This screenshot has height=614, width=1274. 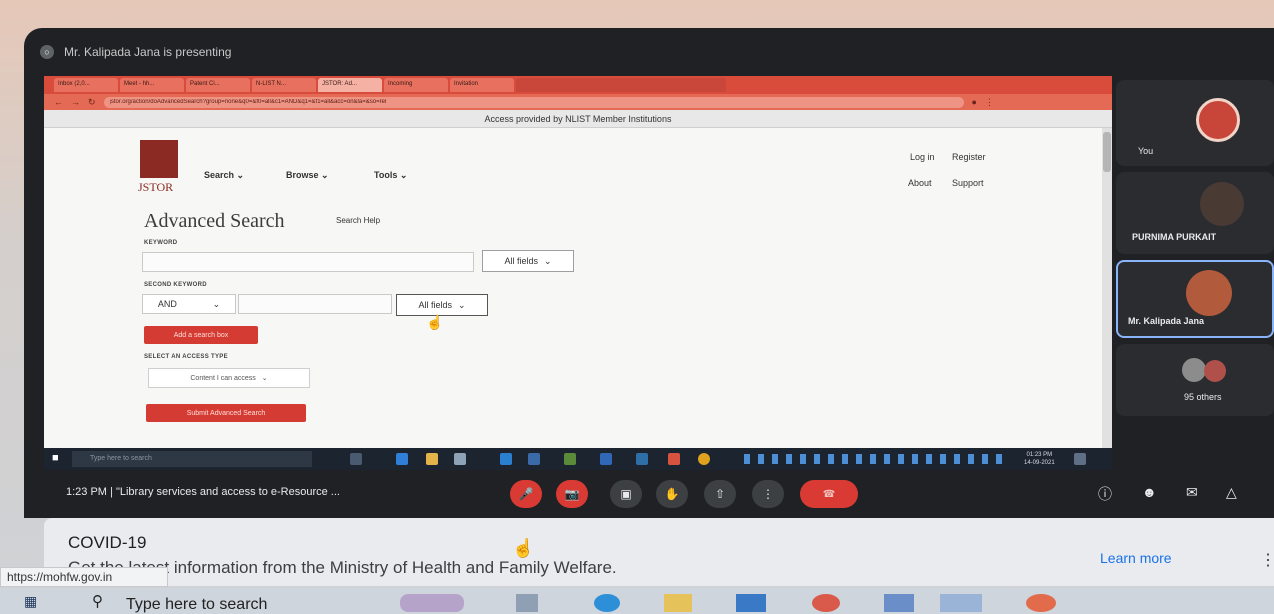 I want to click on activities-icon: △, so click(x=1231, y=492).